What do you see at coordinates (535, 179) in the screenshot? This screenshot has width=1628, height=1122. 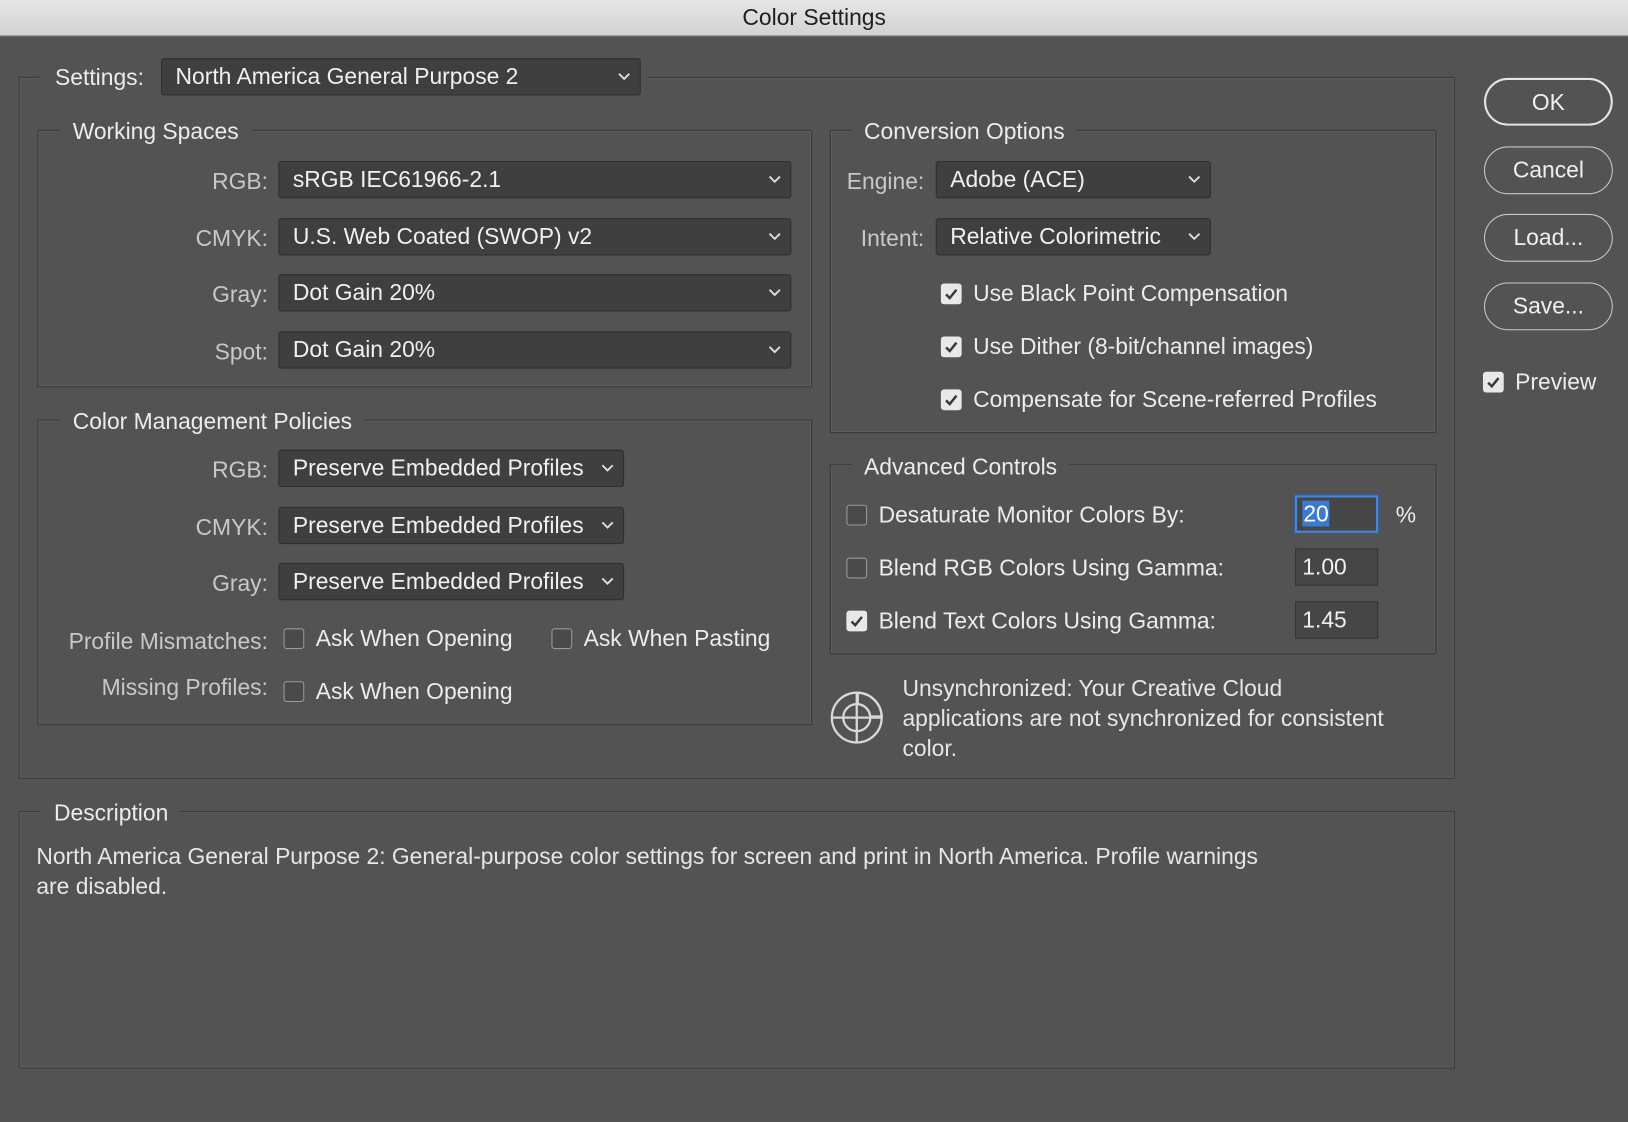 I see `ws-rgb-dropdown: sRGB IEC61966-2.1` at bounding box center [535, 179].